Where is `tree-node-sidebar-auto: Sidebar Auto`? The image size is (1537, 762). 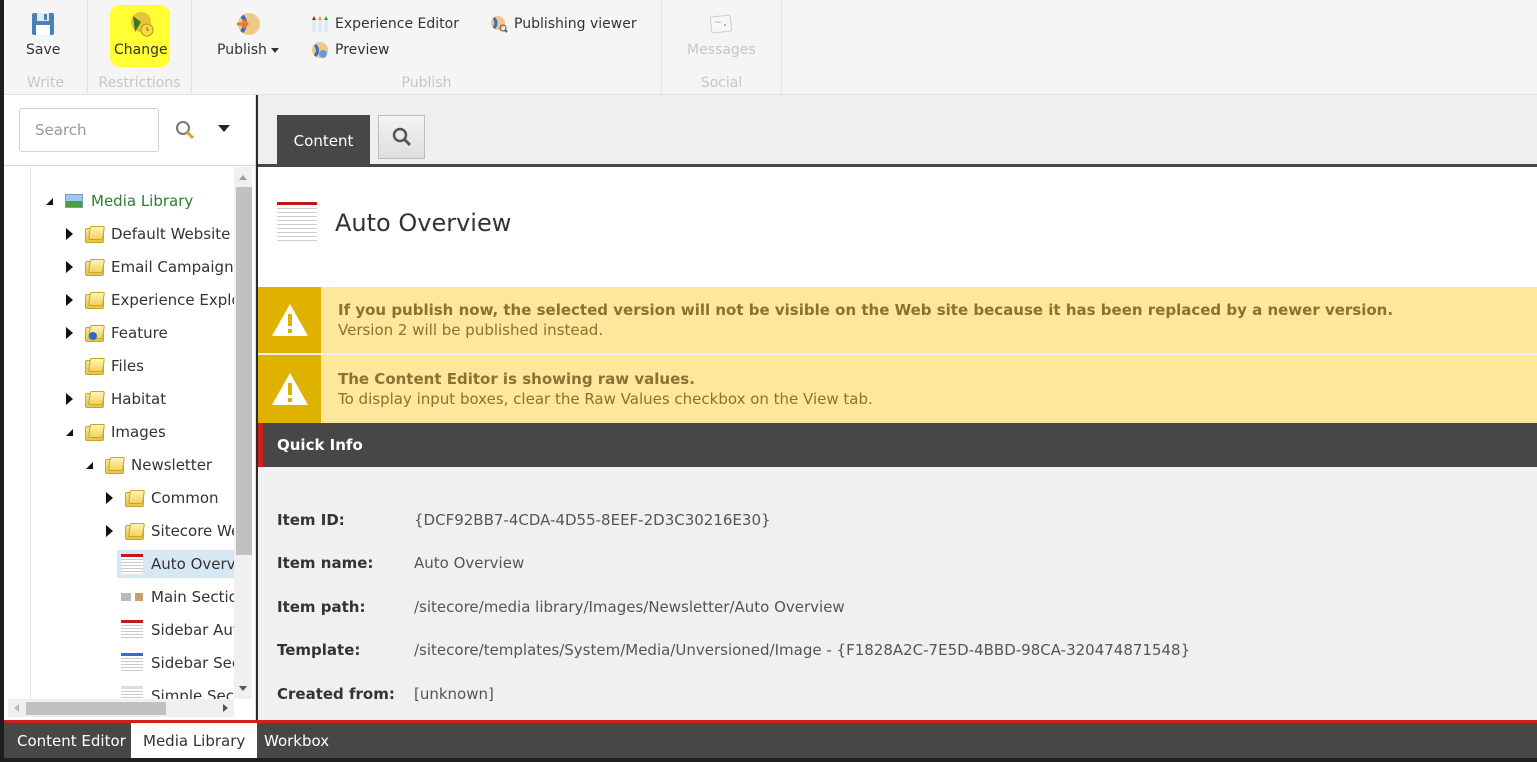
tree-node-sidebar-auto: Sidebar Auto is located at coordinates (177, 630).